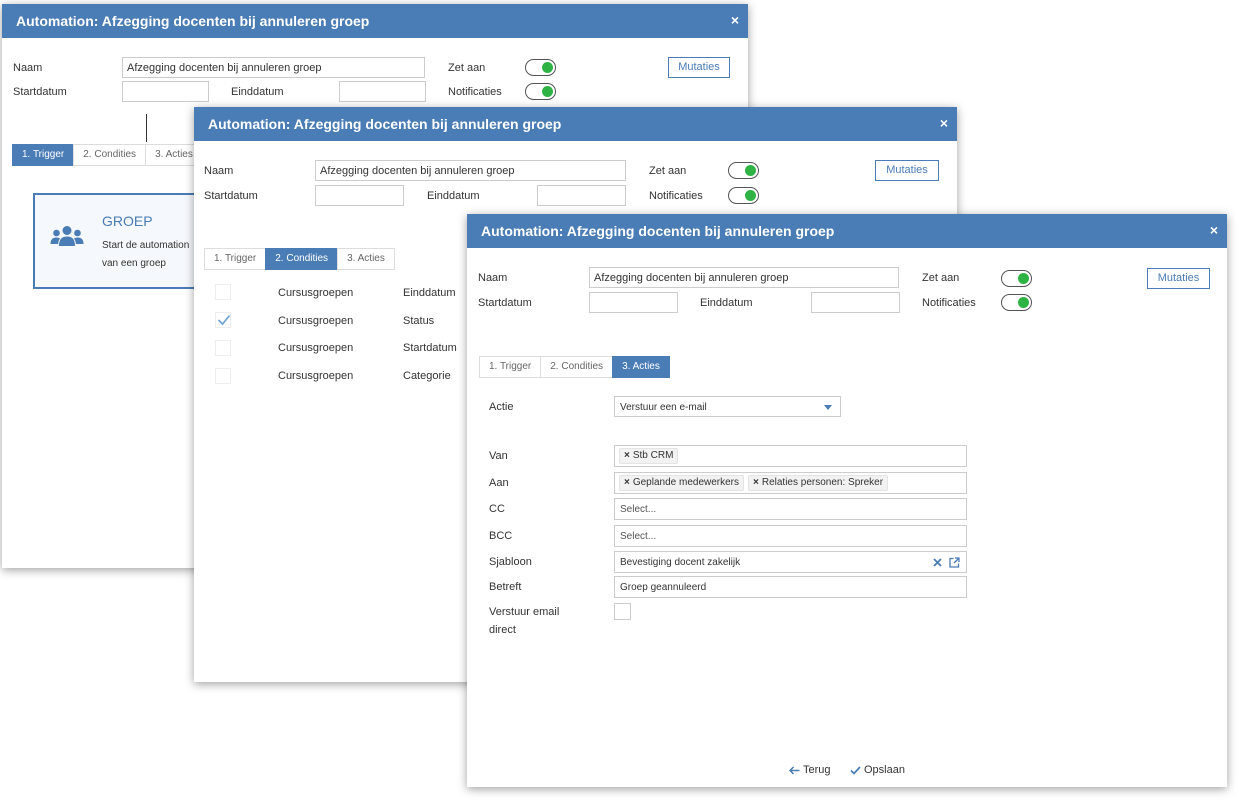  I want to click on verstuur-direct-label: direct, so click(502, 630).